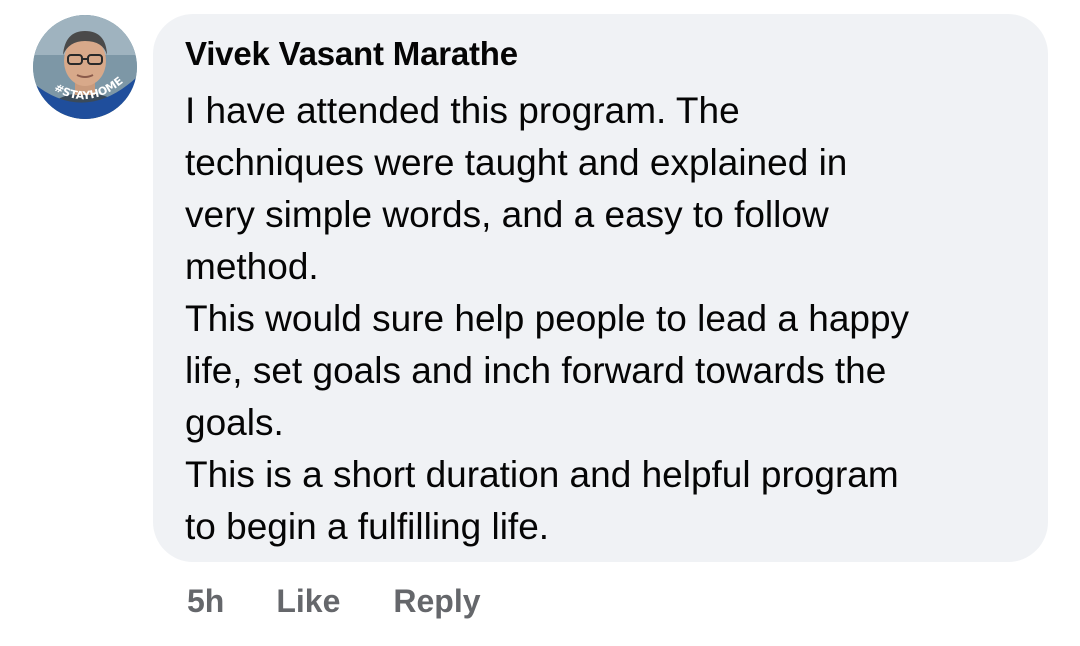 This screenshot has width=1080, height=646. I want to click on profile-photo: #STAYHOME, so click(85, 67).